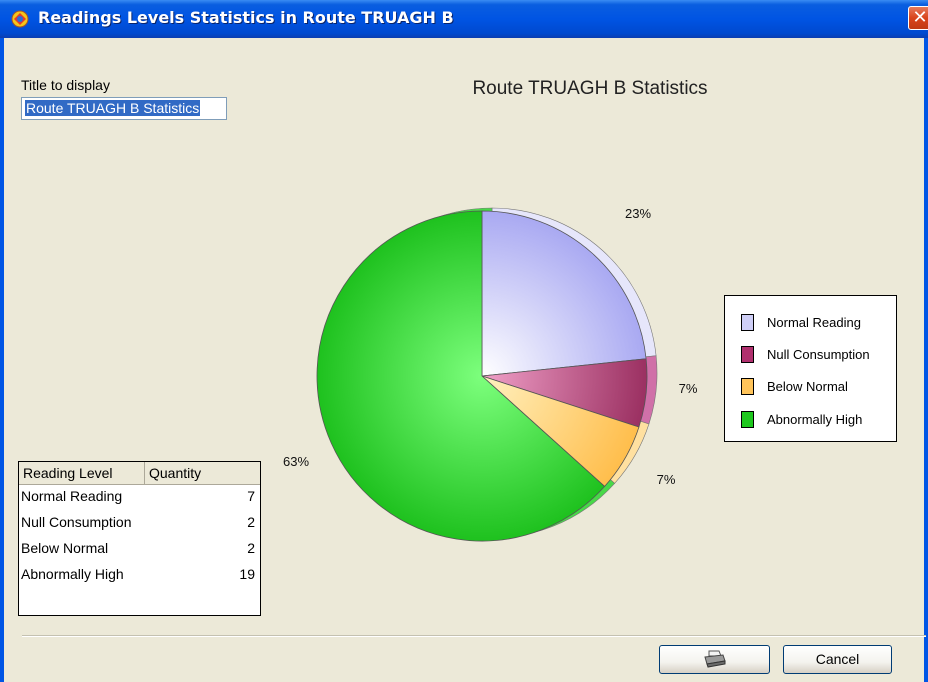 Image resolution: width=928 pixels, height=682 pixels. I want to click on column-header-reading-level: Reading Level, so click(82, 473).